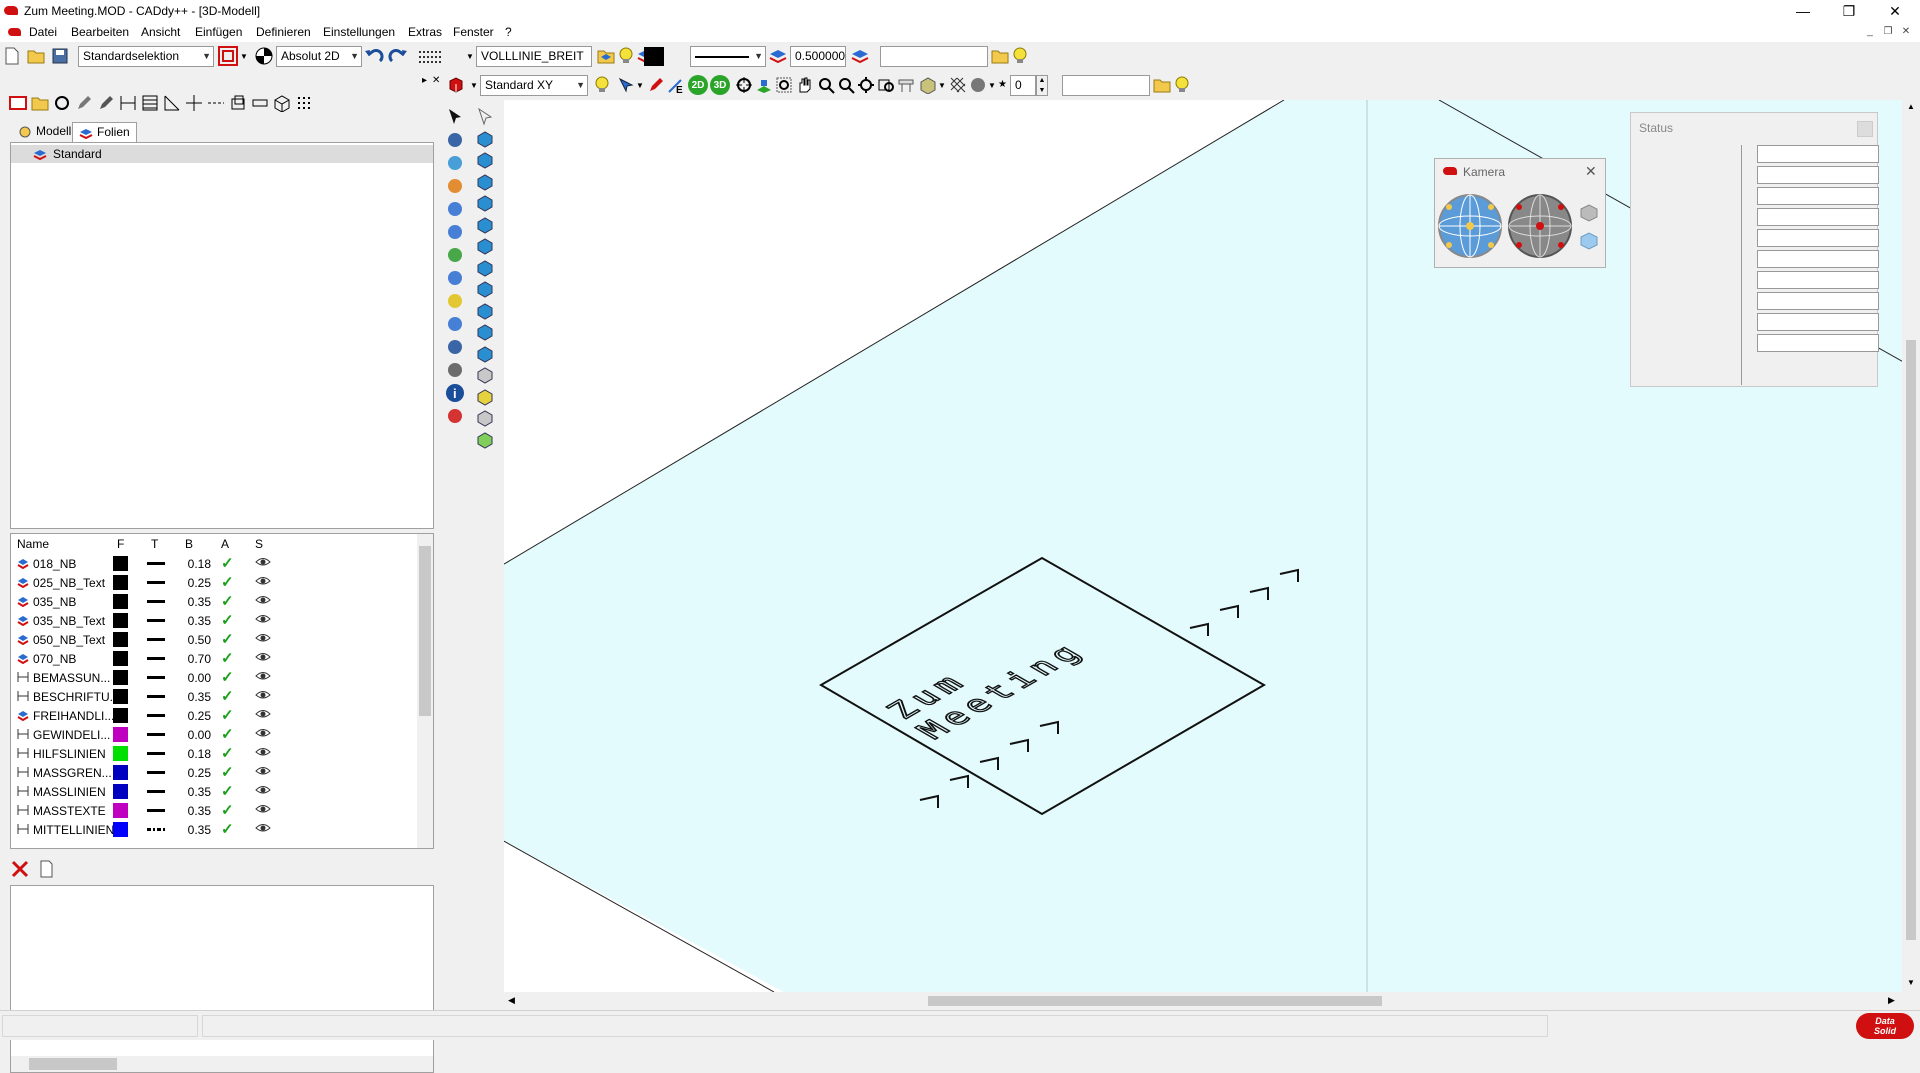 The height and width of the screenshot is (1073, 1920). Describe the element at coordinates (1911, 106) in the screenshot. I see `scroll-up-icon: ▲` at that location.